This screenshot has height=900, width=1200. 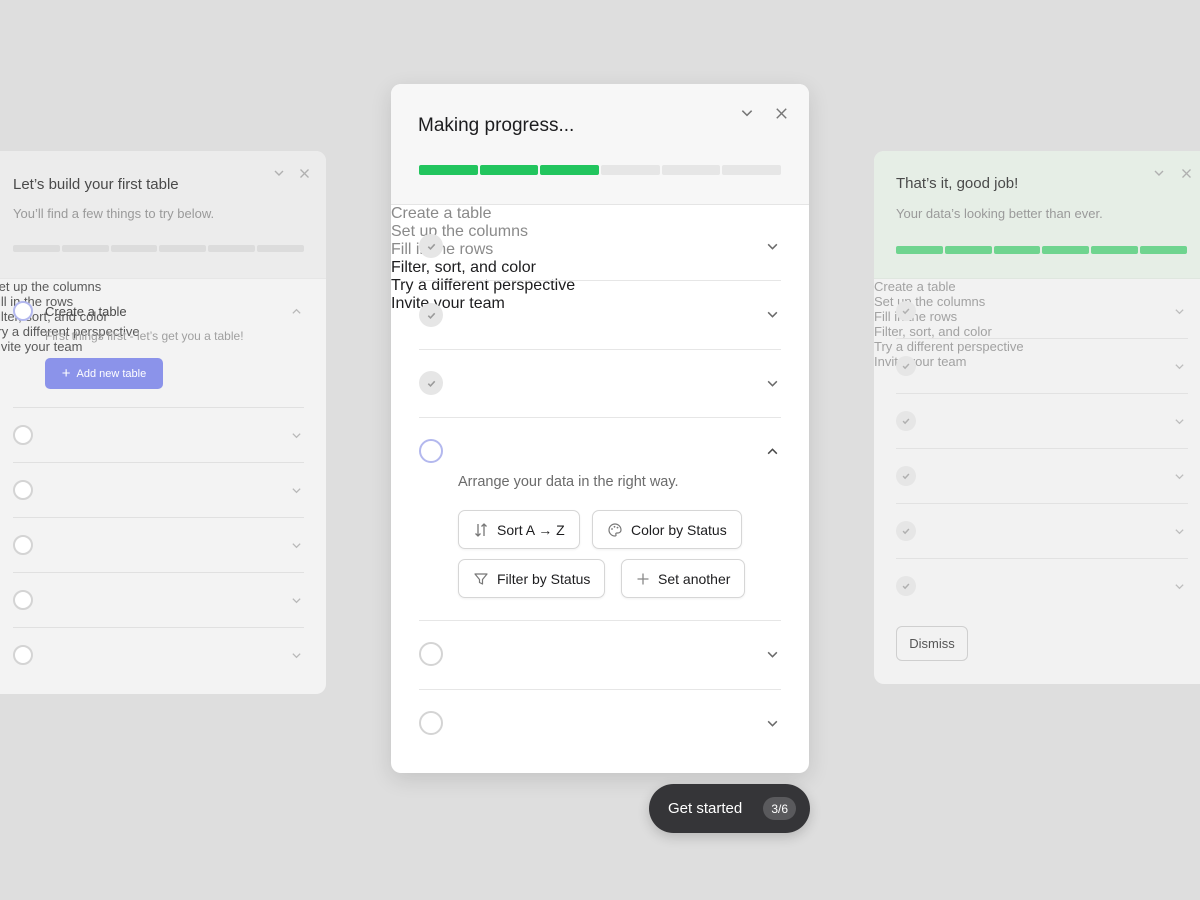 I want to click on set-another-button: Set another, so click(x=683, y=578).